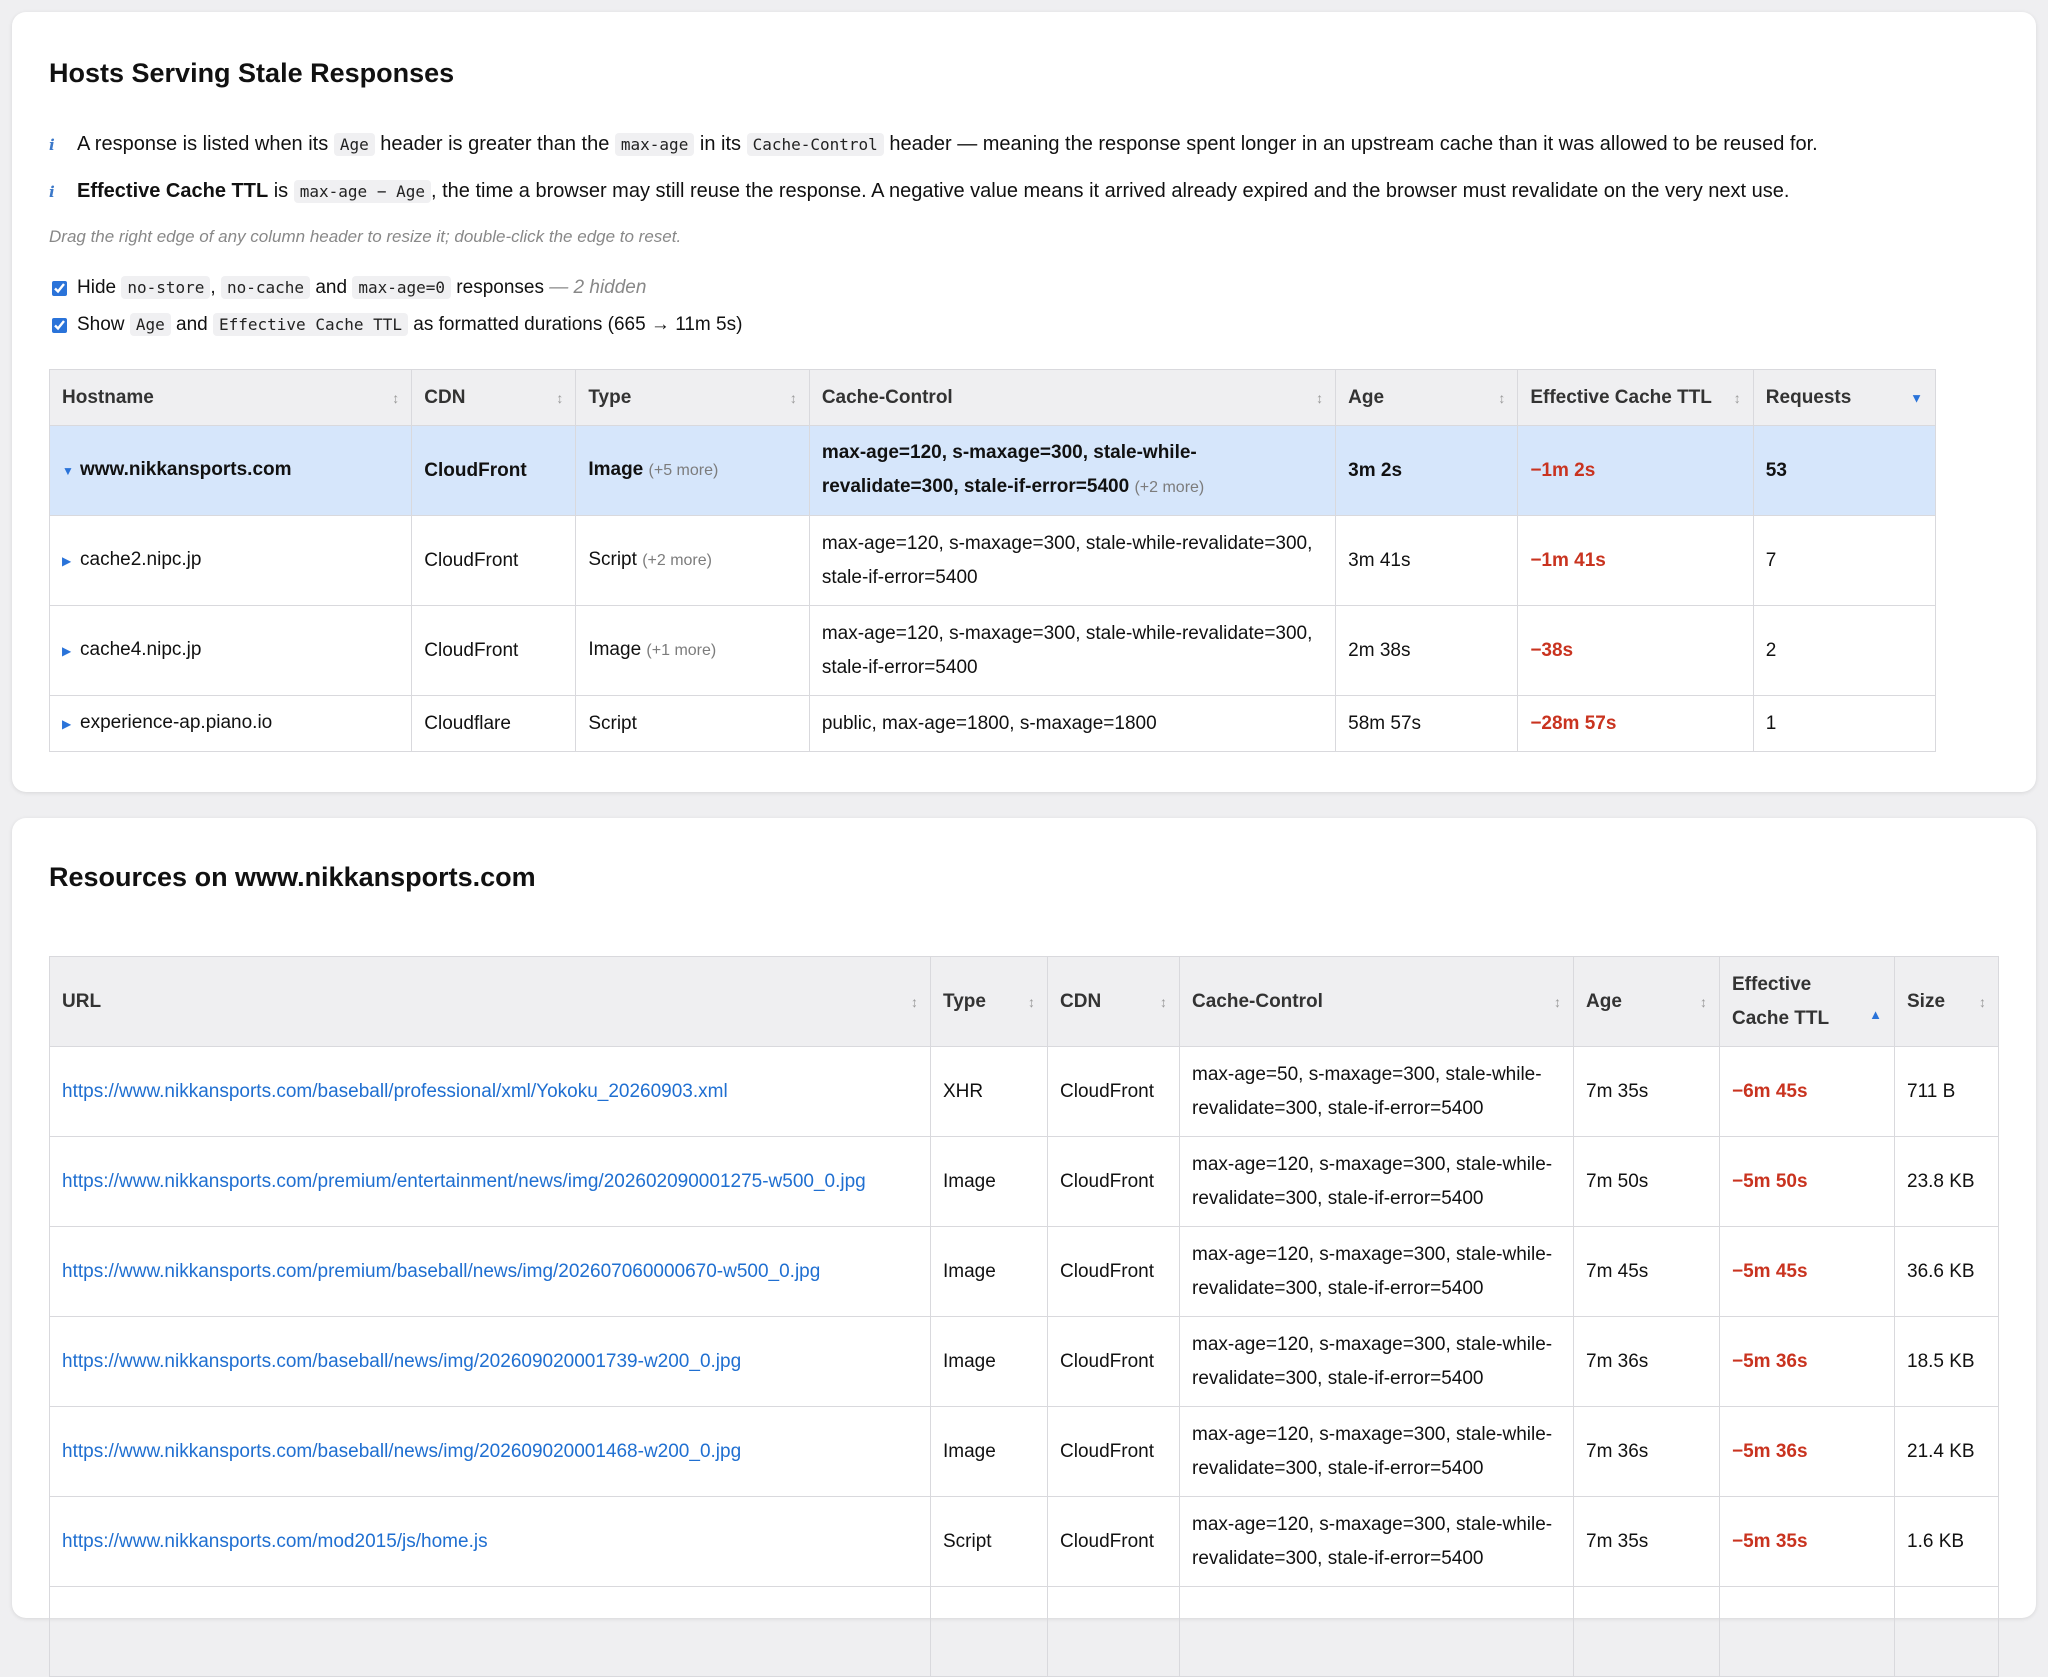  What do you see at coordinates (692, 470) in the screenshot?
I see `type-cell: Image (+5 more)` at bounding box center [692, 470].